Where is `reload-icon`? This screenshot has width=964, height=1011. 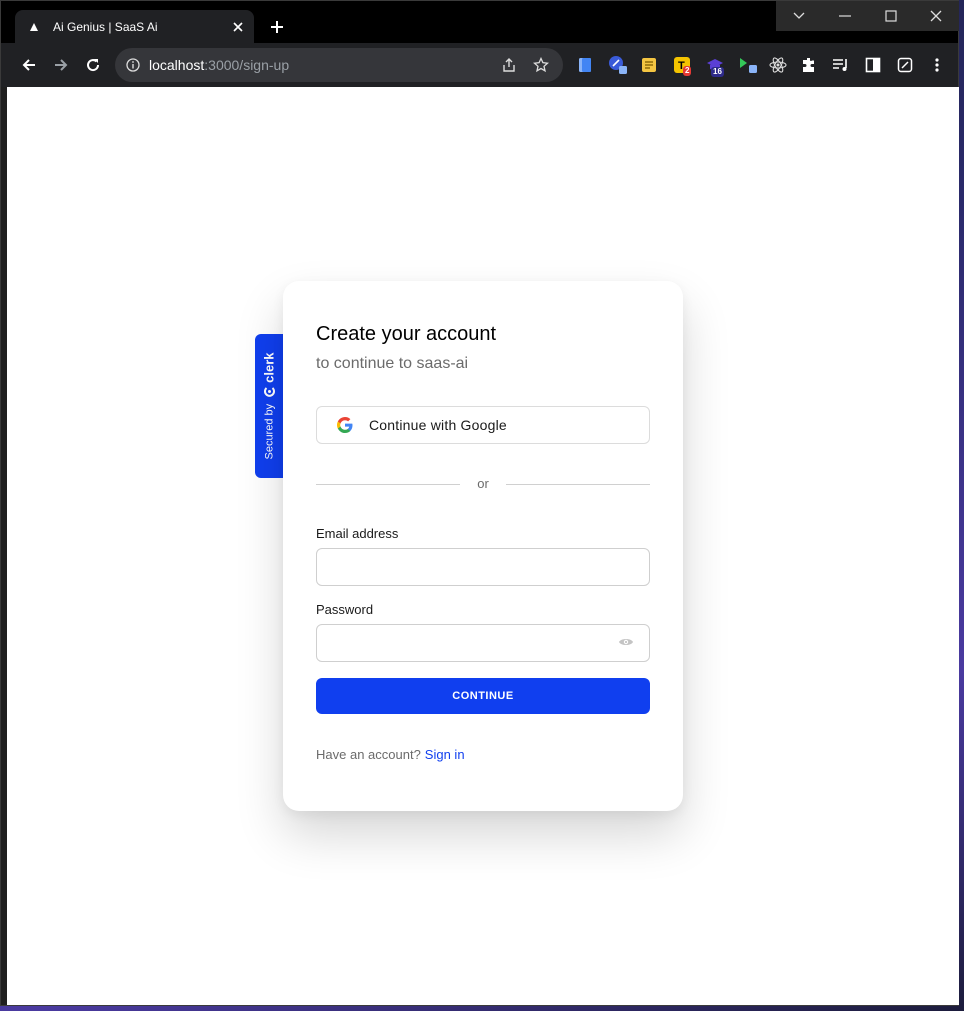 reload-icon is located at coordinates (93, 65).